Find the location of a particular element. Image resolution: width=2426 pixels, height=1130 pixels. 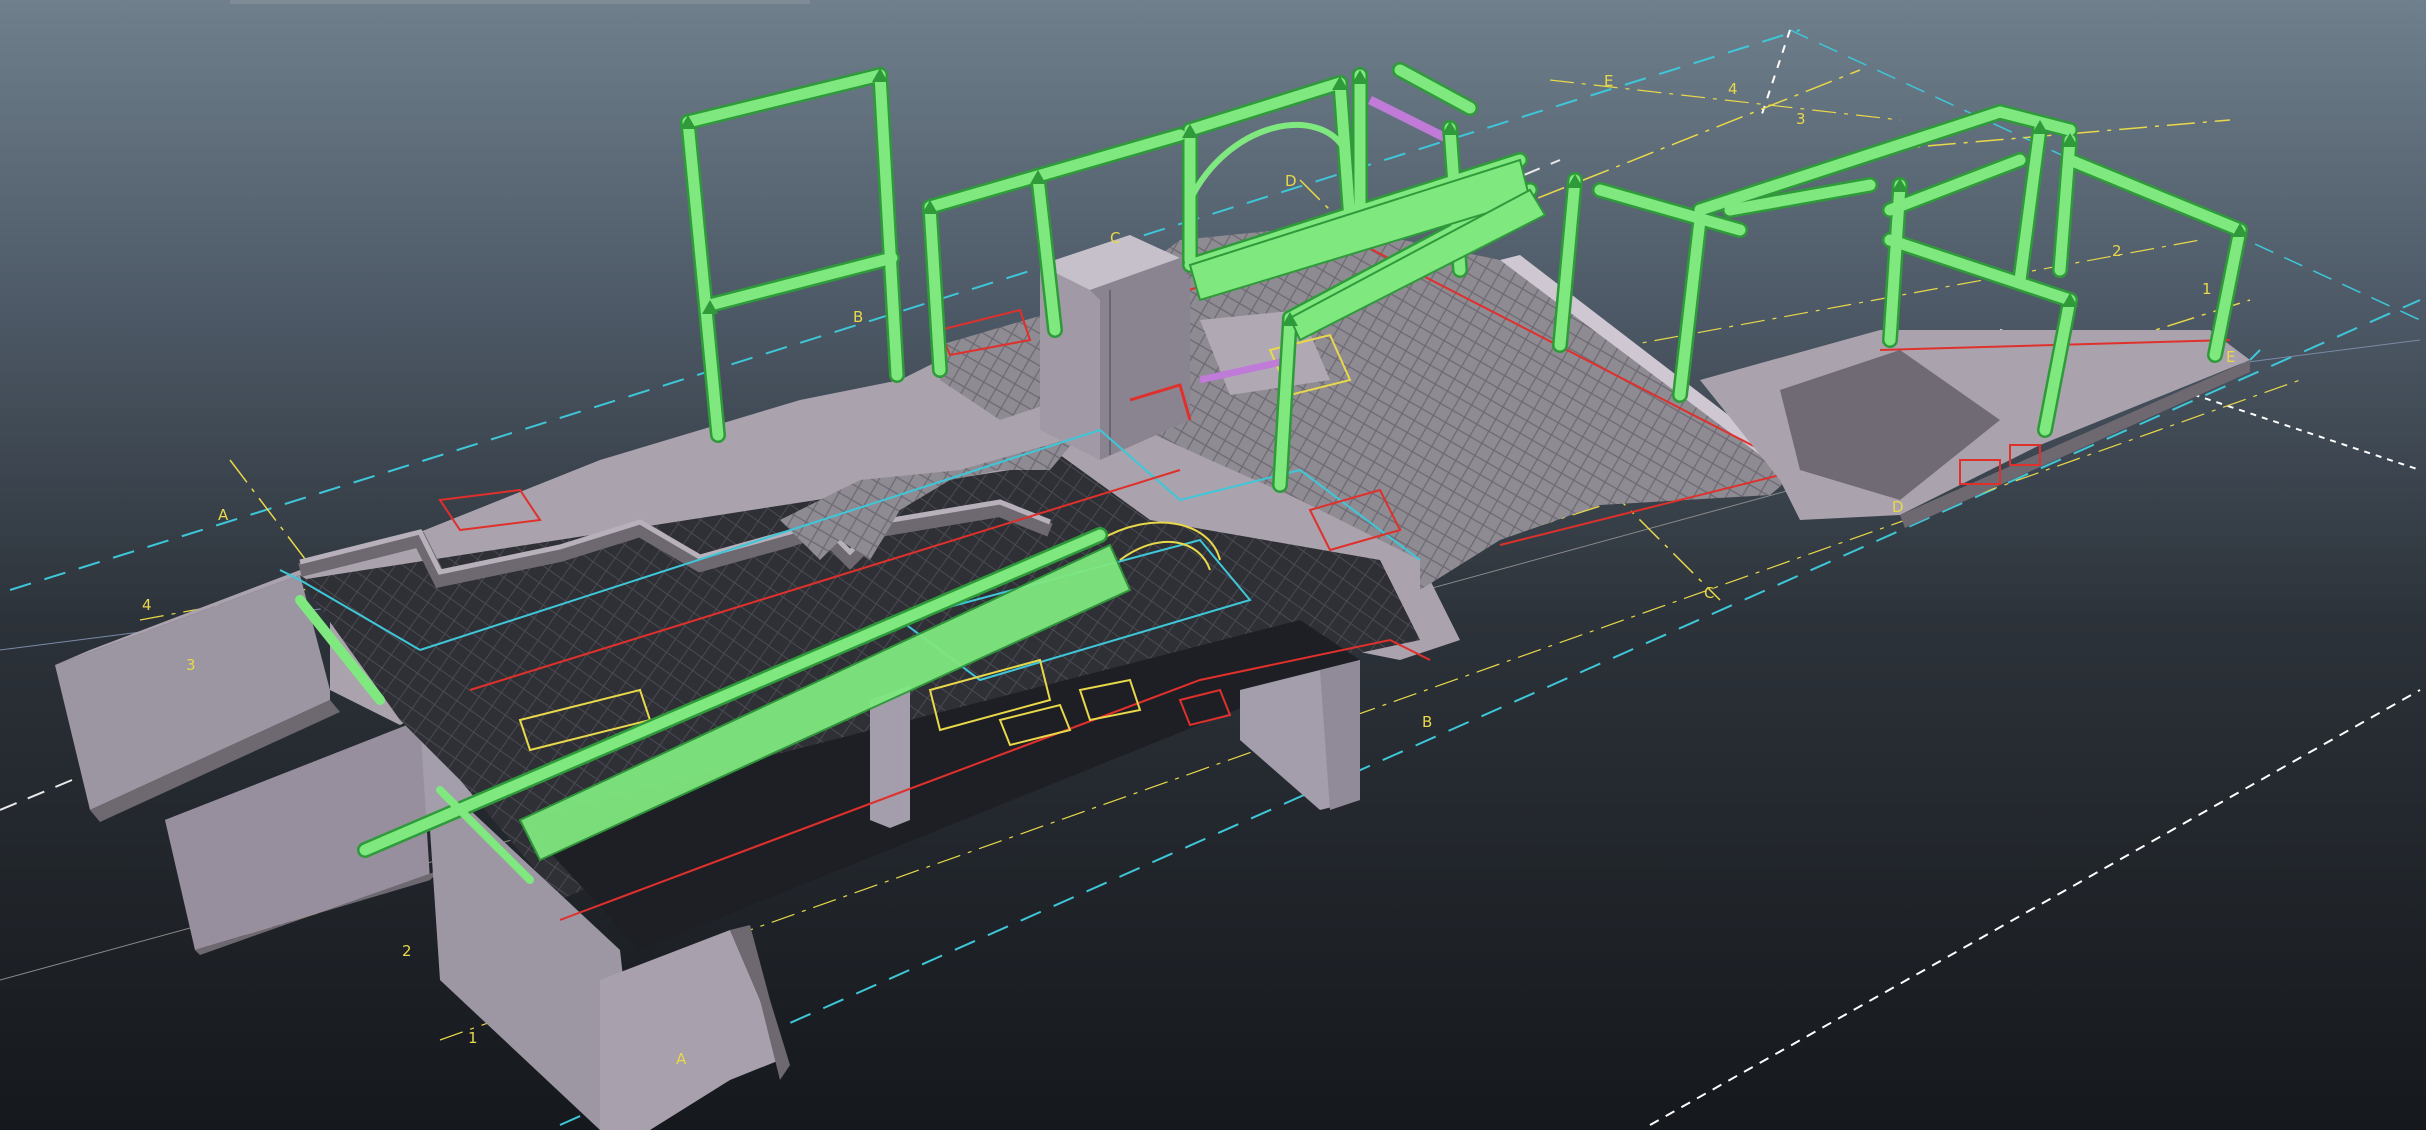

right-floor-slab is located at coordinates (1975, 429).